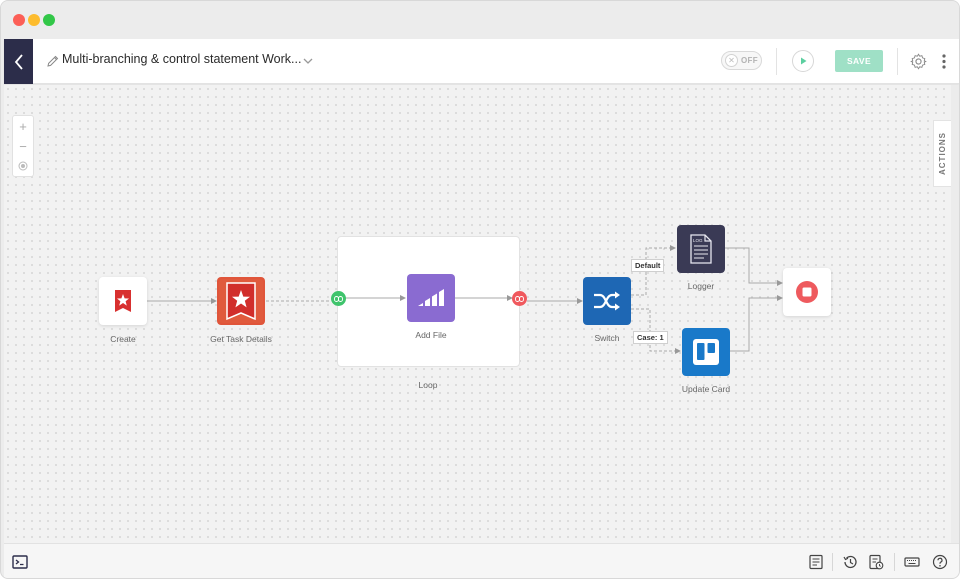 Image resolution: width=960 pixels, height=579 pixels. I want to click on notes-icon, so click(816, 562).